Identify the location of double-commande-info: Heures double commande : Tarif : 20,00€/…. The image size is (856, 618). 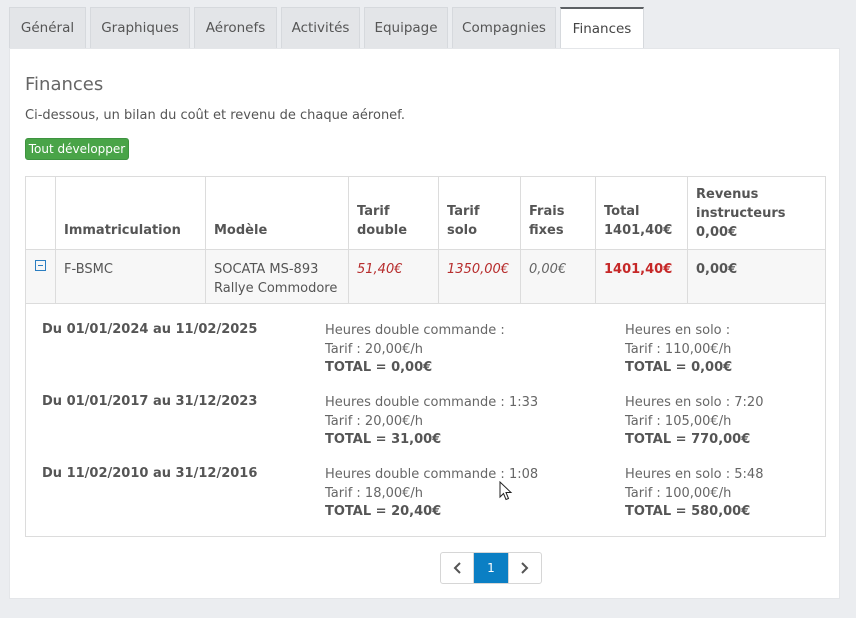
(415, 350).